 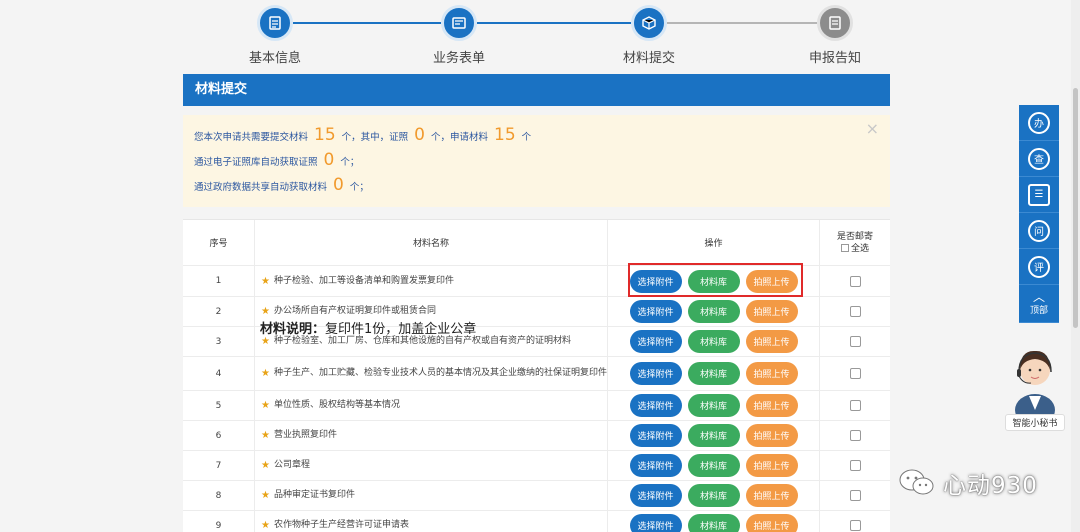 I want to click on notice-text: 通过电子证照库自动获取证照, so click(x=256, y=162).